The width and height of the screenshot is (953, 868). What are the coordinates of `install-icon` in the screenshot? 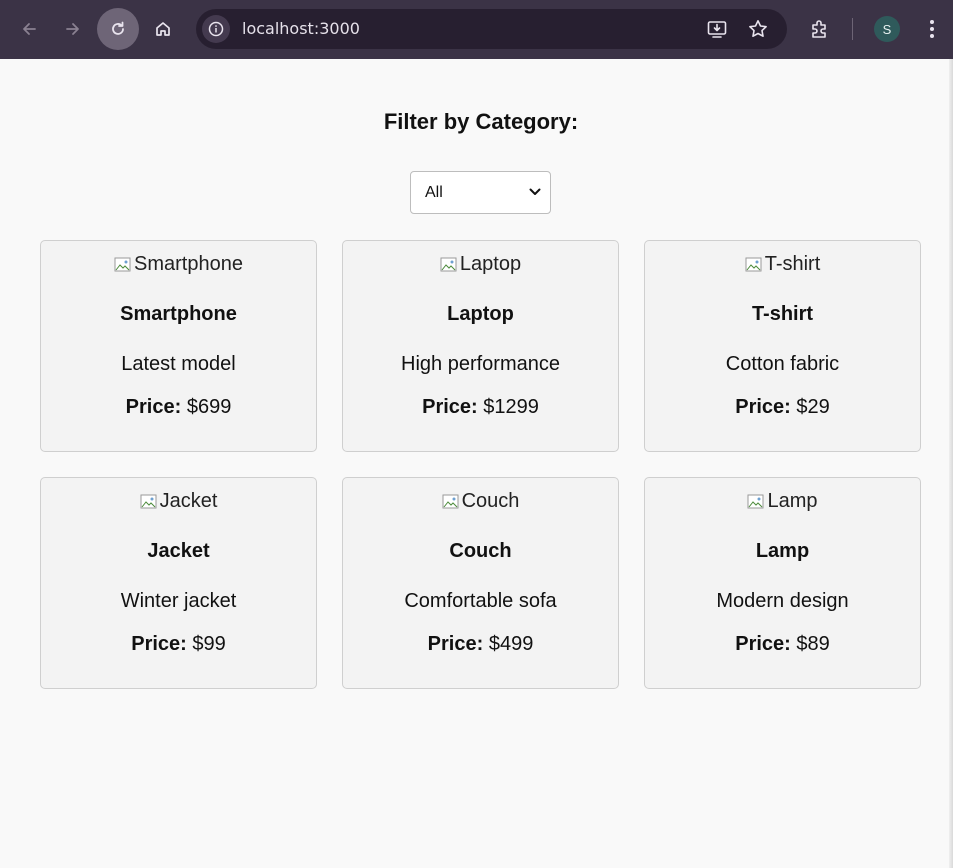 It's located at (717, 29).